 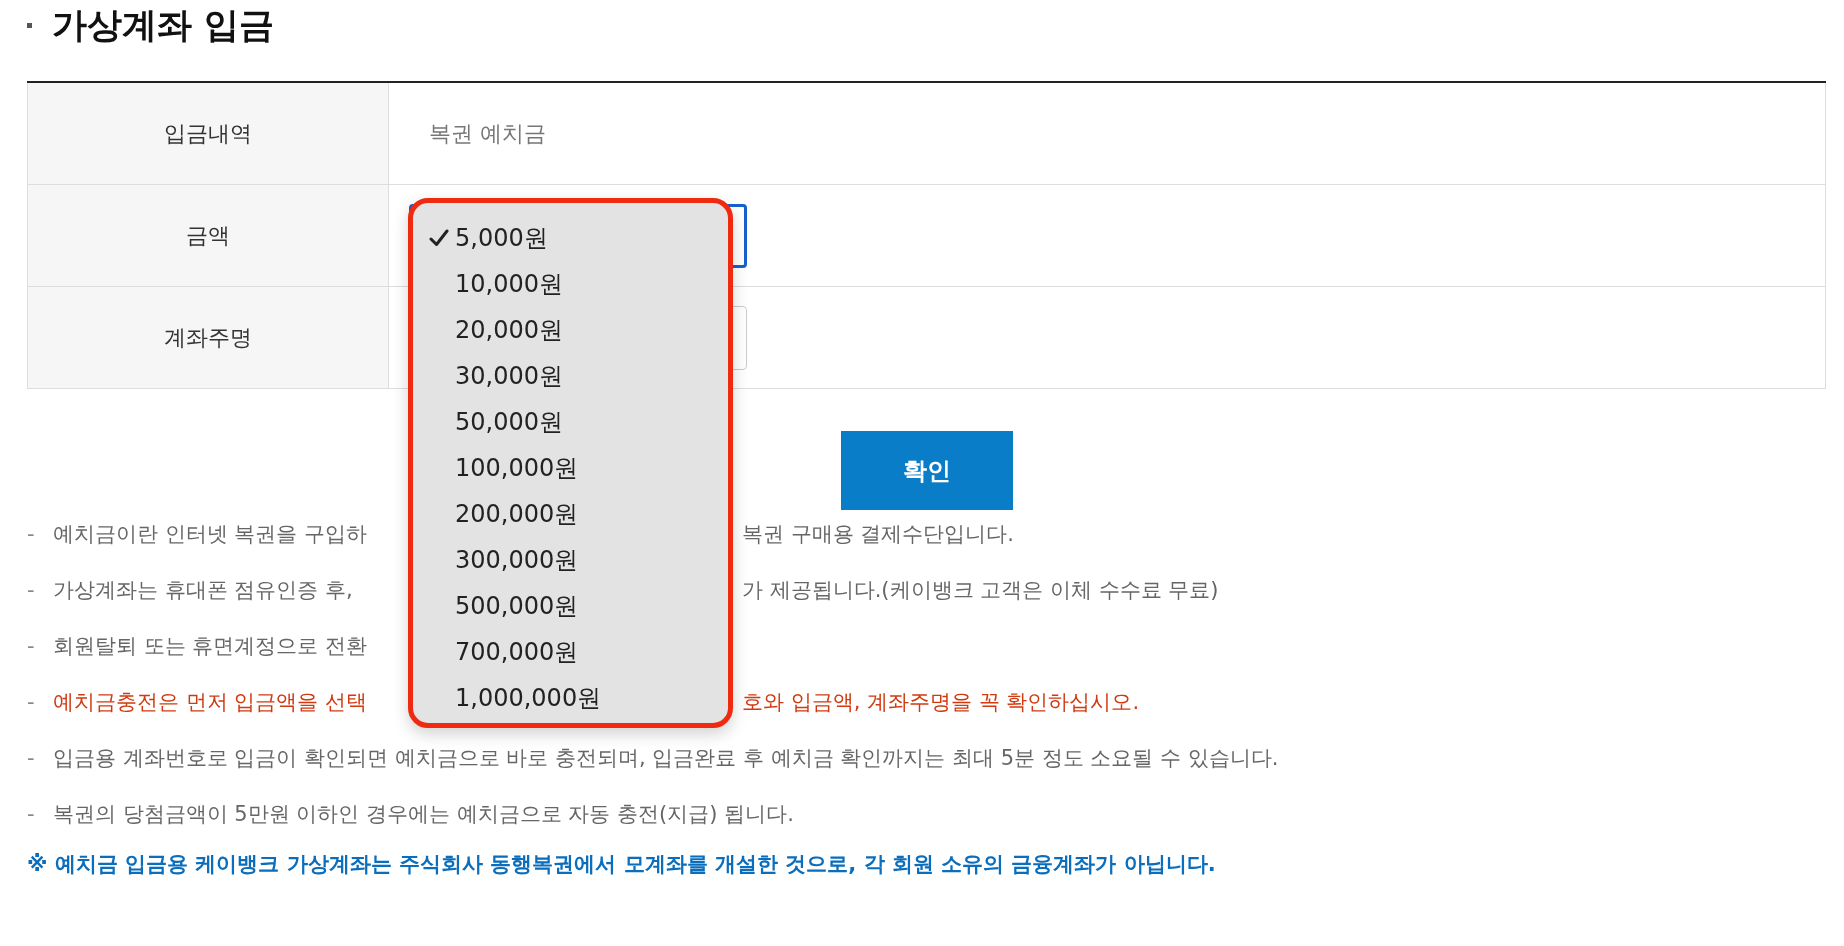 I want to click on confirm-button: 확인, so click(x=926, y=470).